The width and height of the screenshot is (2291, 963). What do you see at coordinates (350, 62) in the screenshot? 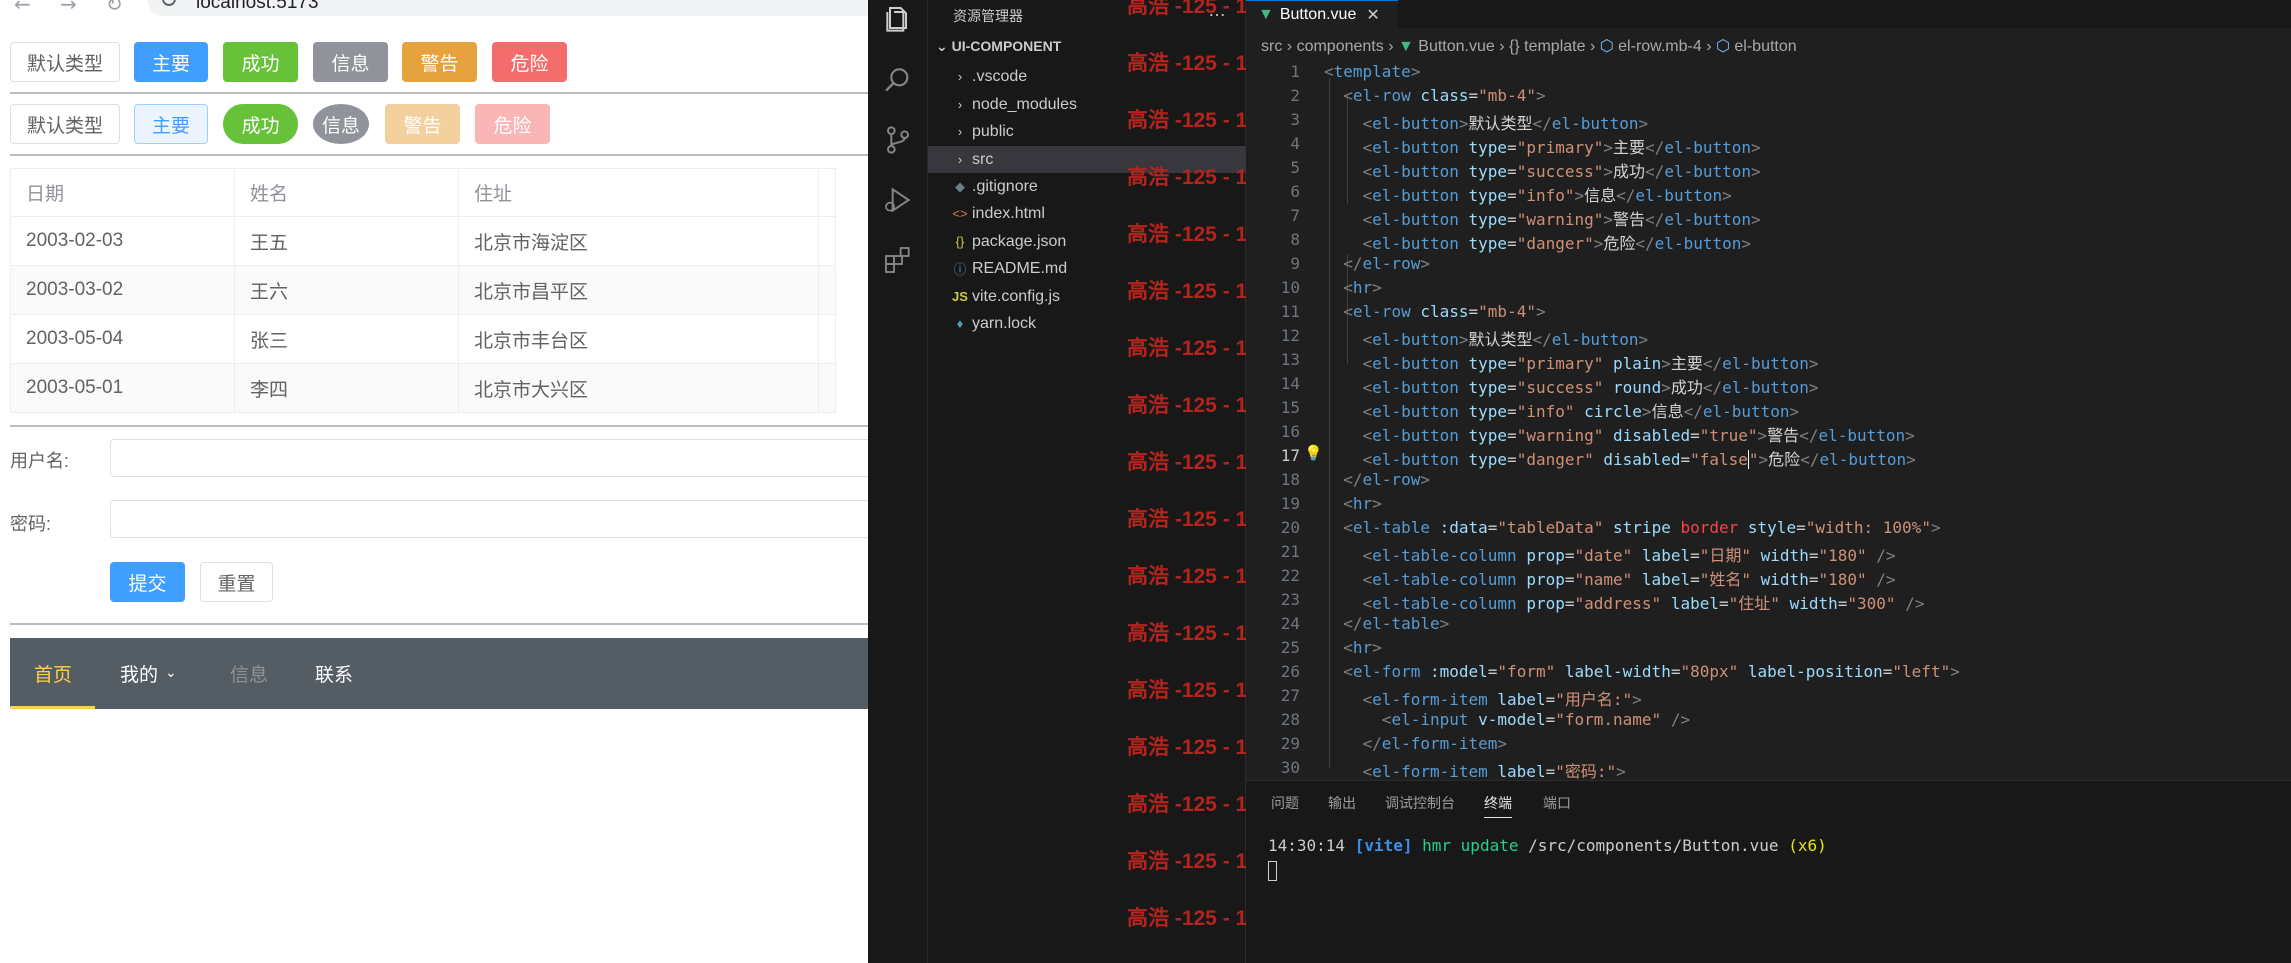
I see `info-button: 信息` at bounding box center [350, 62].